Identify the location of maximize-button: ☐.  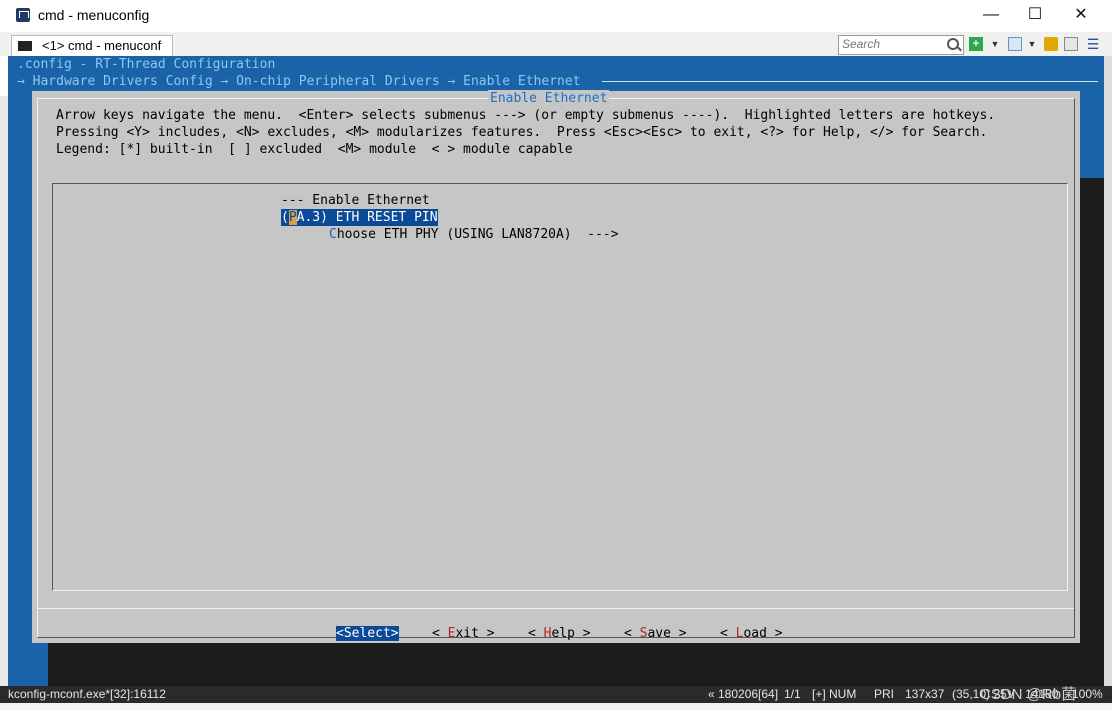
(1035, 15).